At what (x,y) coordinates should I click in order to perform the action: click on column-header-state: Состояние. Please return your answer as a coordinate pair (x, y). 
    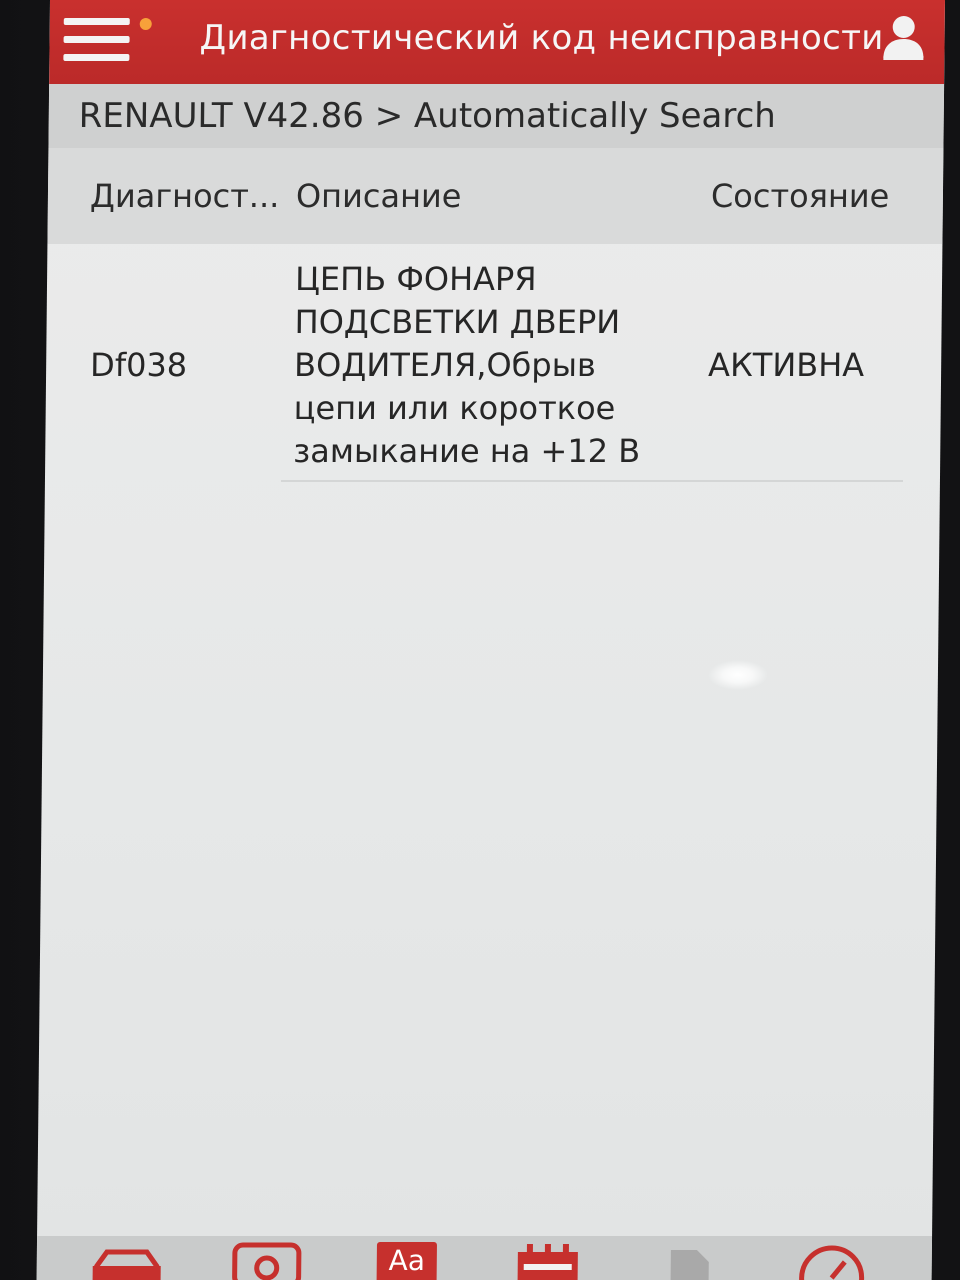
    Looking at the image, I should click on (800, 196).